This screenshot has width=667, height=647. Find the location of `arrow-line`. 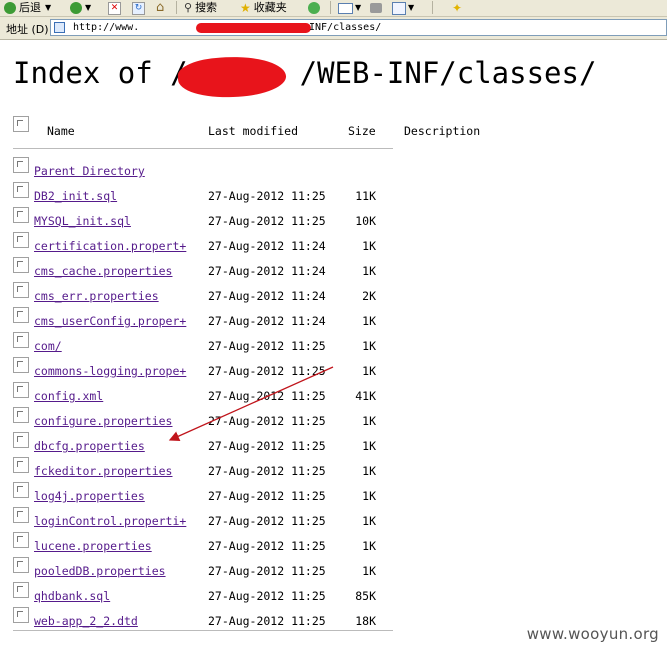

arrow-line is located at coordinates (251, 404).